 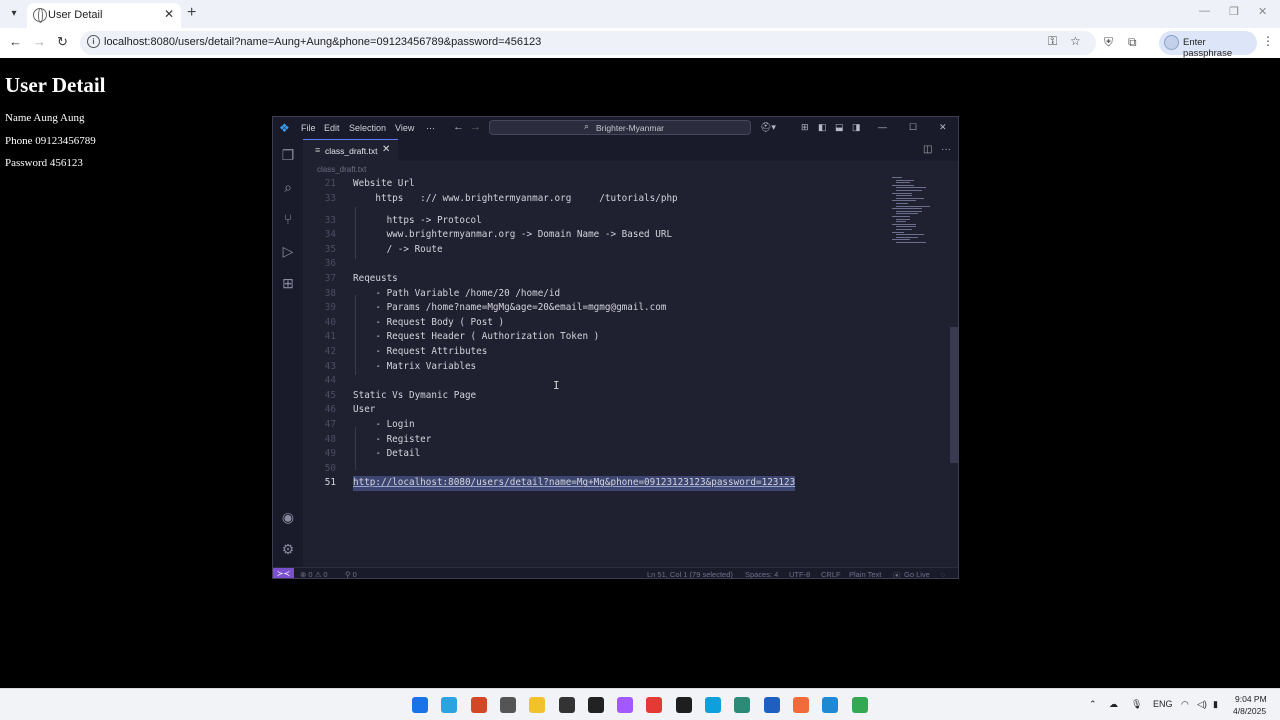 I want to click on copilot-icon: ⛑▾, so click(x=768, y=127).